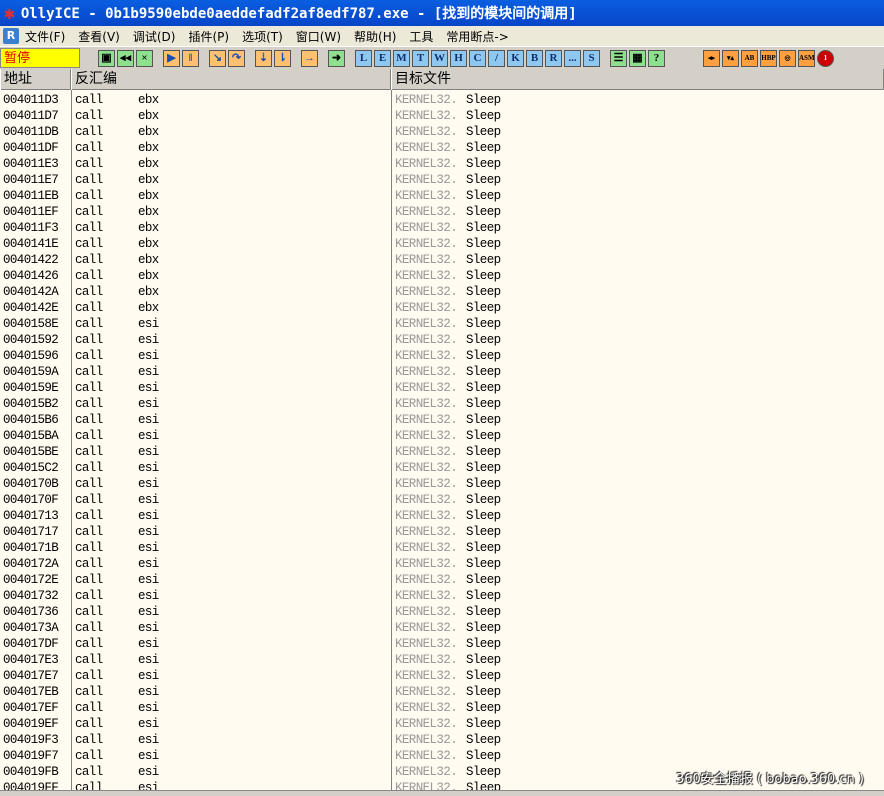 This screenshot has width=884, height=796. Describe the element at coordinates (154, 36) in the screenshot. I see `menu-debug: 调试(D)` at that location.